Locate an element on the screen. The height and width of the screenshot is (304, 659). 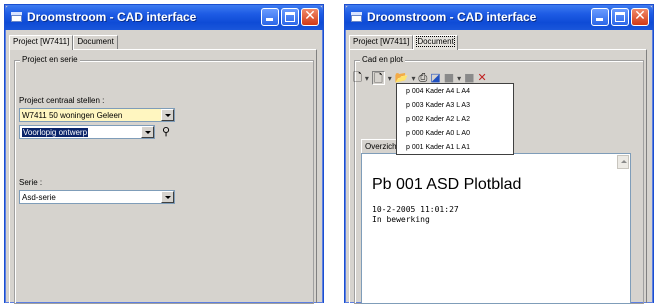
group-title: Project en serie is located at coordinates (50, 59).